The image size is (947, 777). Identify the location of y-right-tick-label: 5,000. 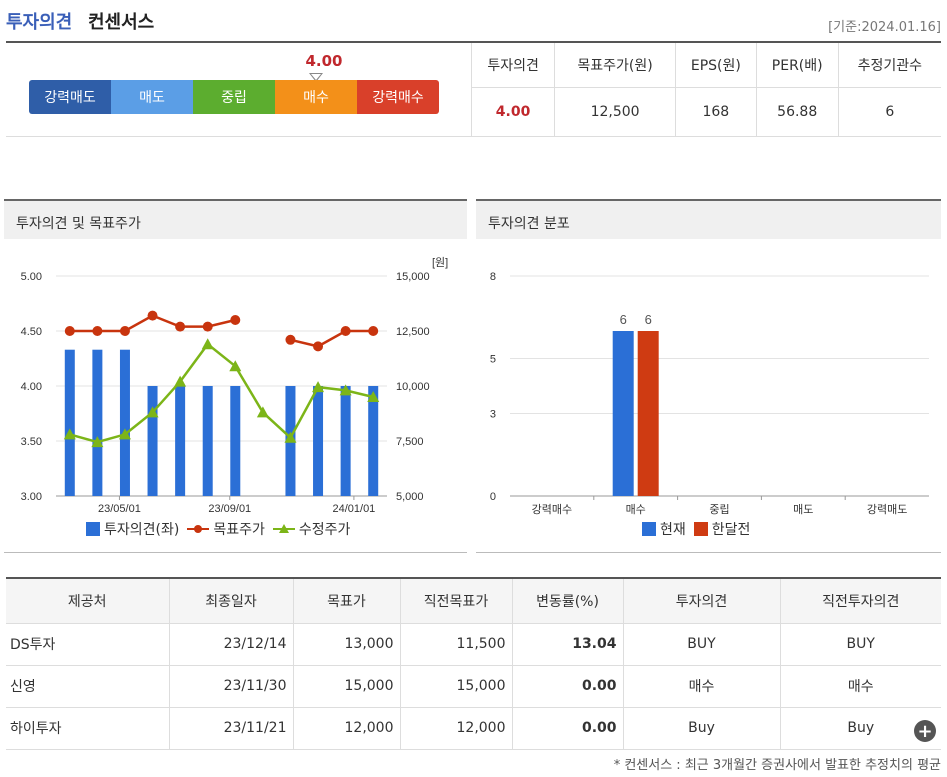
(410, 497).